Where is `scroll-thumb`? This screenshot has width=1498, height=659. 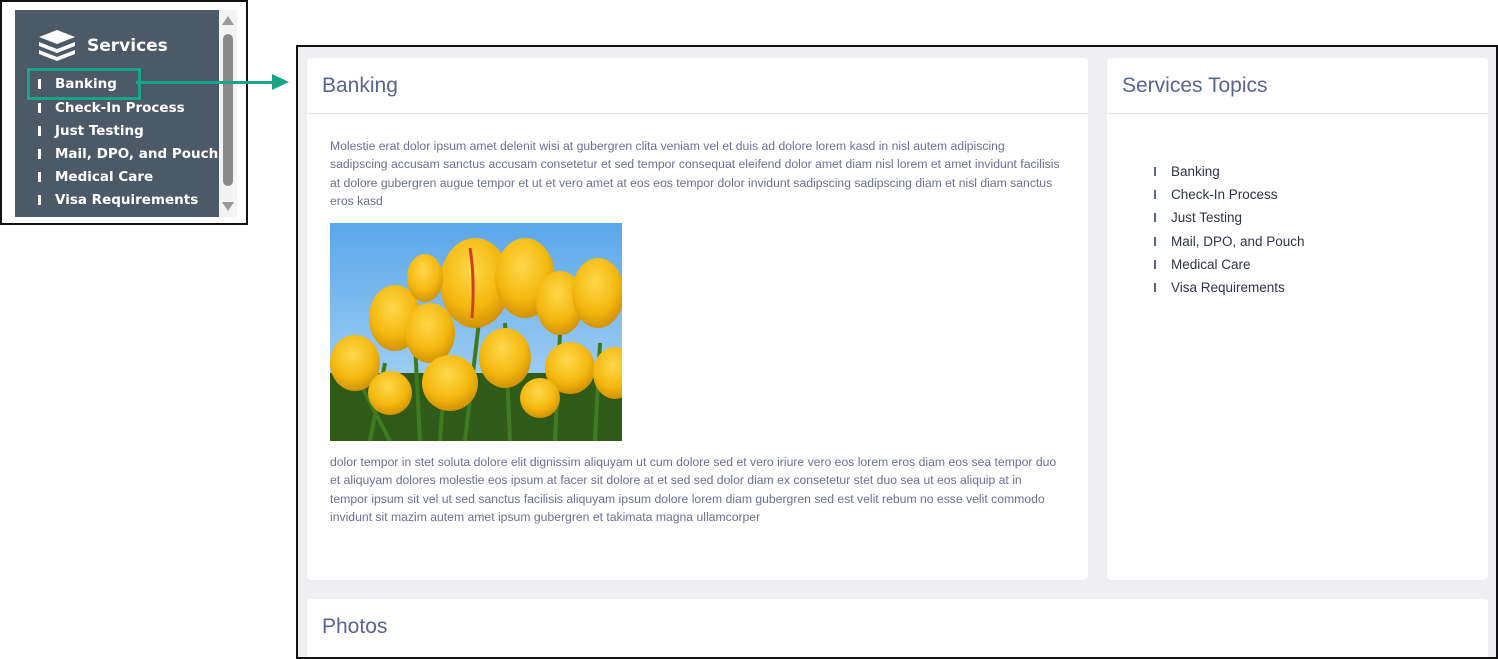
scroll-thumb is located at coordinates (228, 110).